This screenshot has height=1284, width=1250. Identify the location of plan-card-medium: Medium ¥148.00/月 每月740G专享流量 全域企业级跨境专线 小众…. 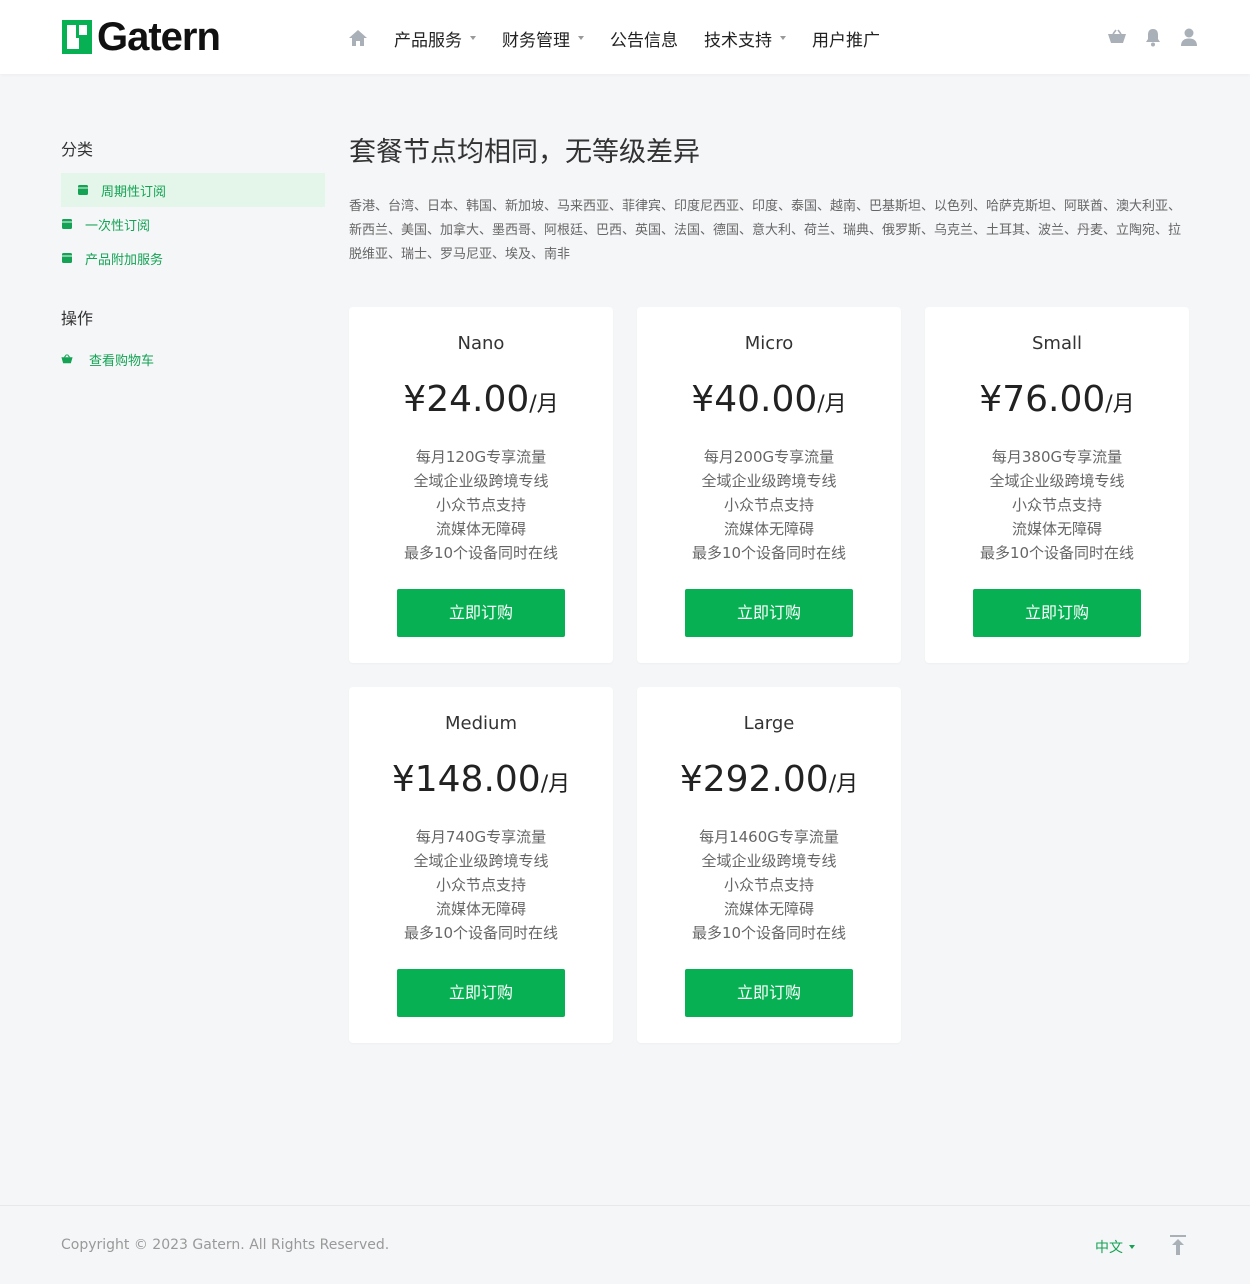
(481, 865).